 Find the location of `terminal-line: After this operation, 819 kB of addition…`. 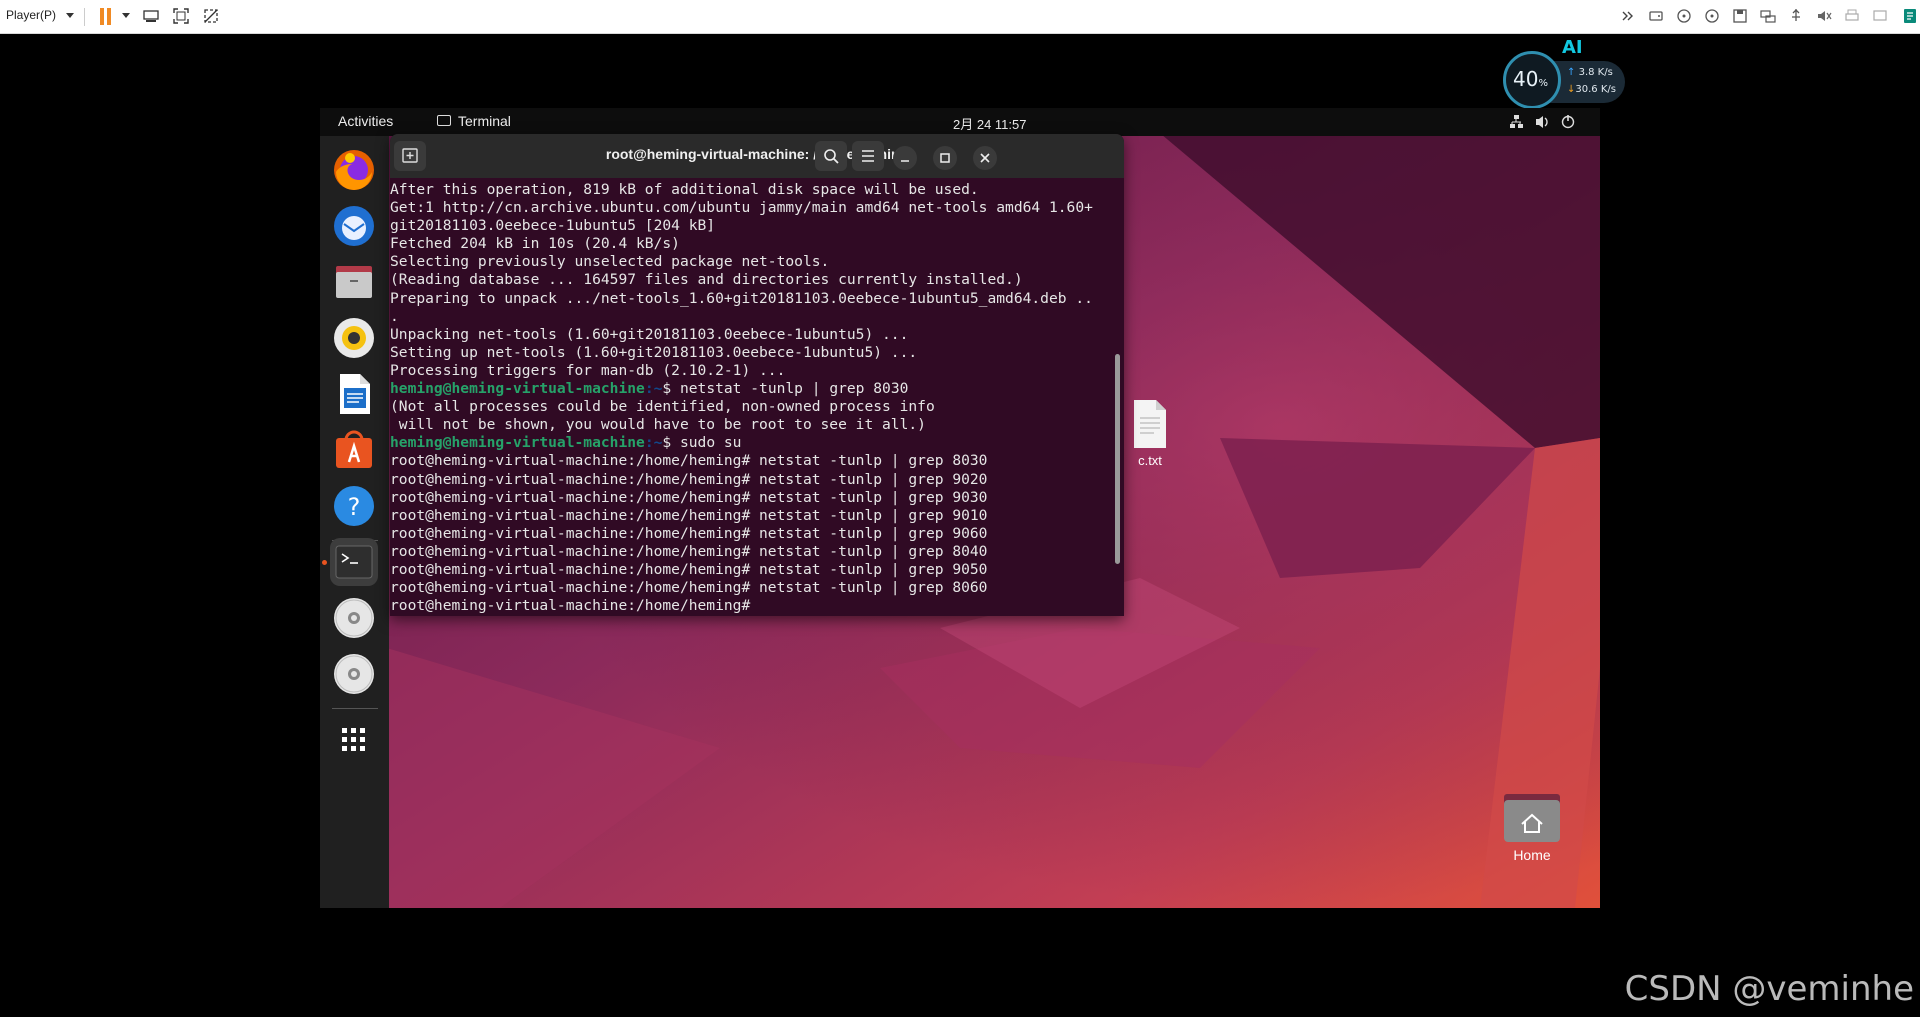

terminal-line: After this operation, 819 kB of addition… is located at coordinates (750, 190).